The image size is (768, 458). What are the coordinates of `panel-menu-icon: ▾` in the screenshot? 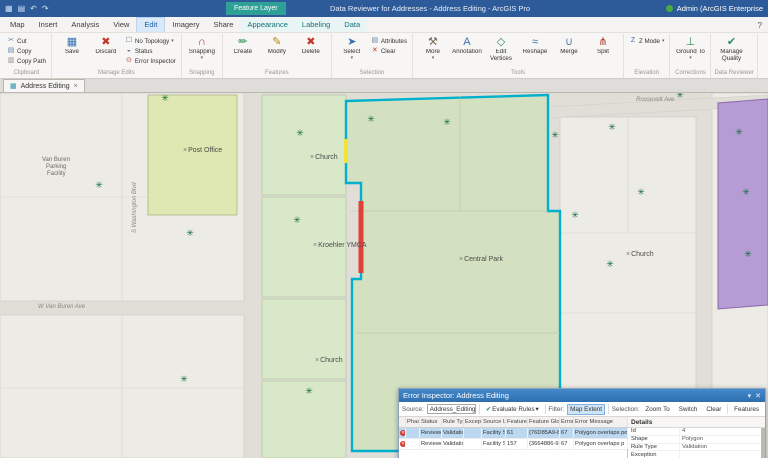 It's located at (750, 396).